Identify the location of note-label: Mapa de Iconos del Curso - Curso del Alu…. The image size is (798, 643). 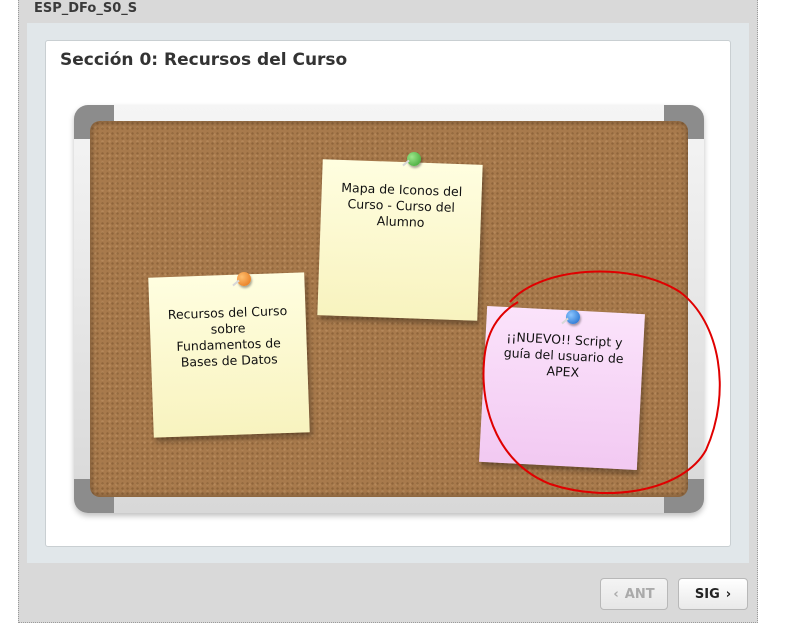
(402, 204).